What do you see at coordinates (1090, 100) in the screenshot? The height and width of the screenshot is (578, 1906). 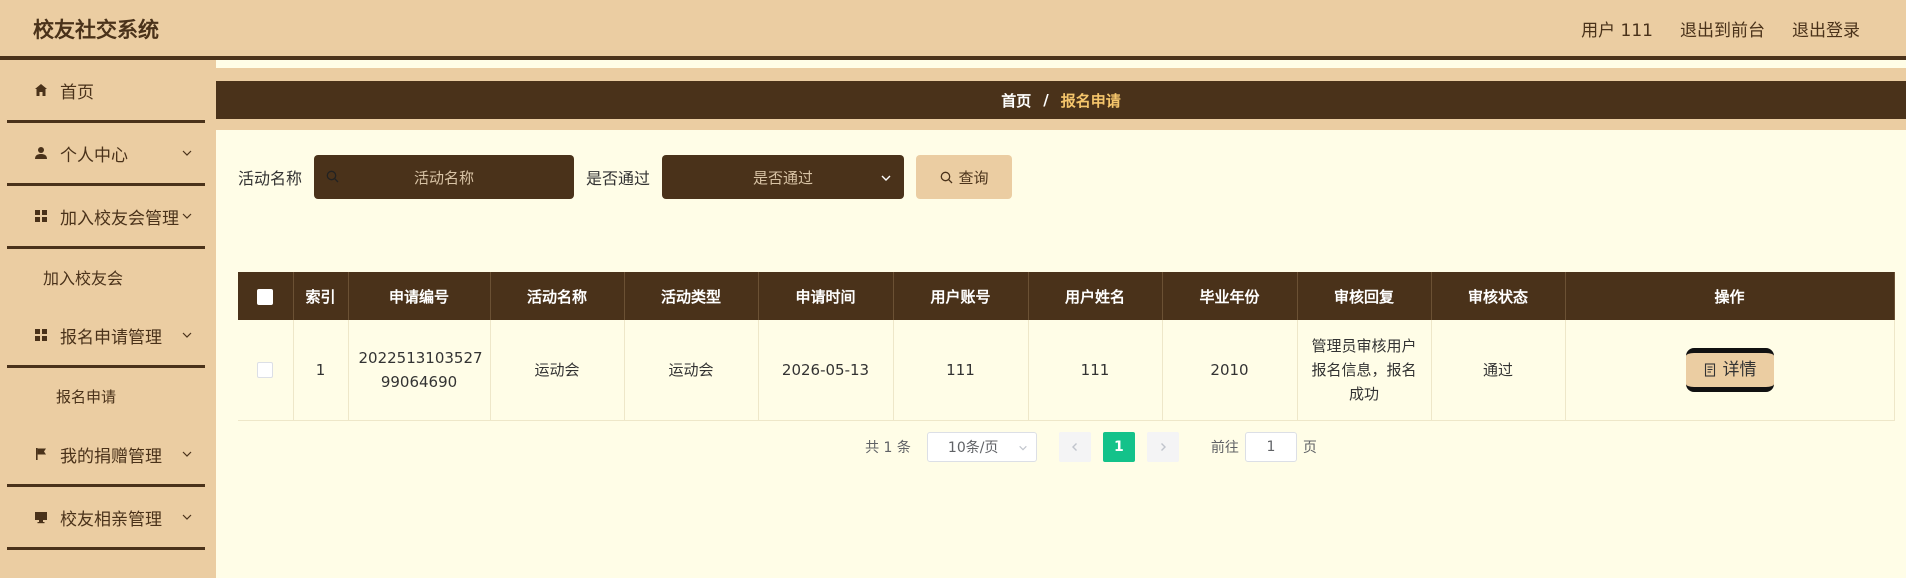 I see `breadcrumb-current: 报名申请` at bounding box center [1090, 100].